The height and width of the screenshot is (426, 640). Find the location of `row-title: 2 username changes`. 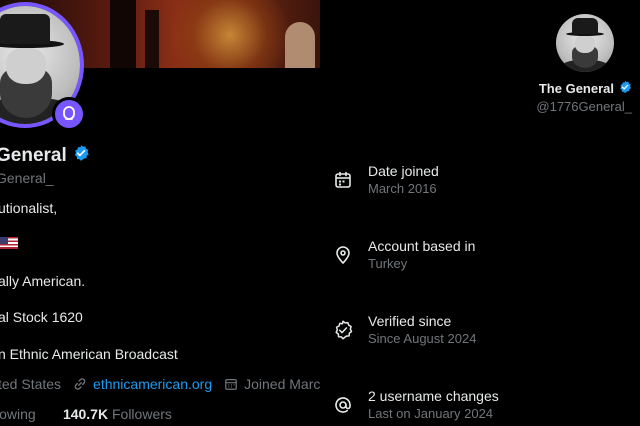

row-title: 2 username changes is located at coordinates (433, 396).